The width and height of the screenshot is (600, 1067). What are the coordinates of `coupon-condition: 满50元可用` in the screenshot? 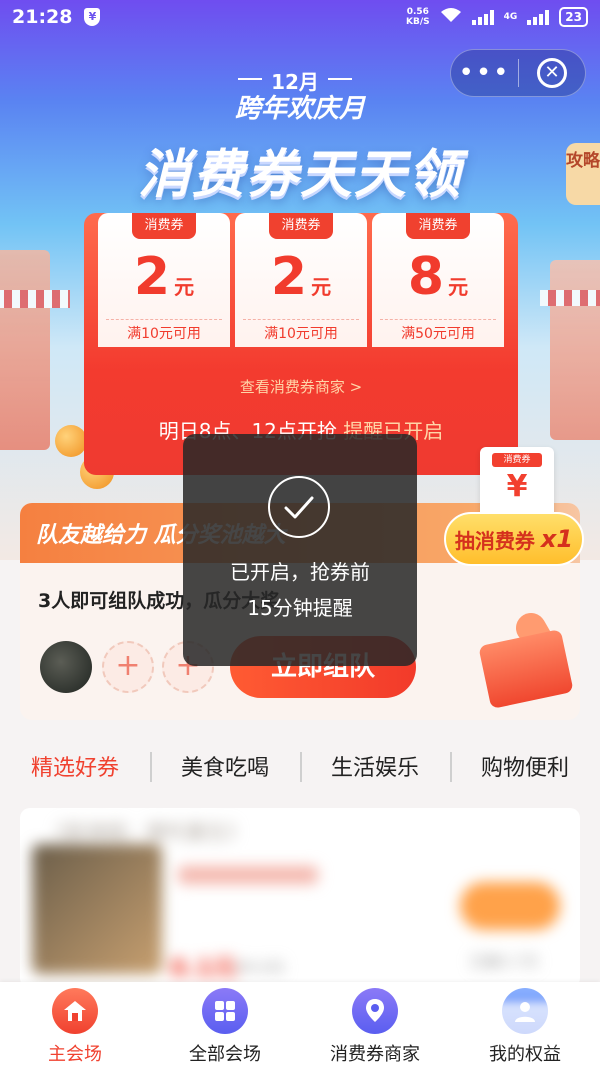 It's located at (438, 334).